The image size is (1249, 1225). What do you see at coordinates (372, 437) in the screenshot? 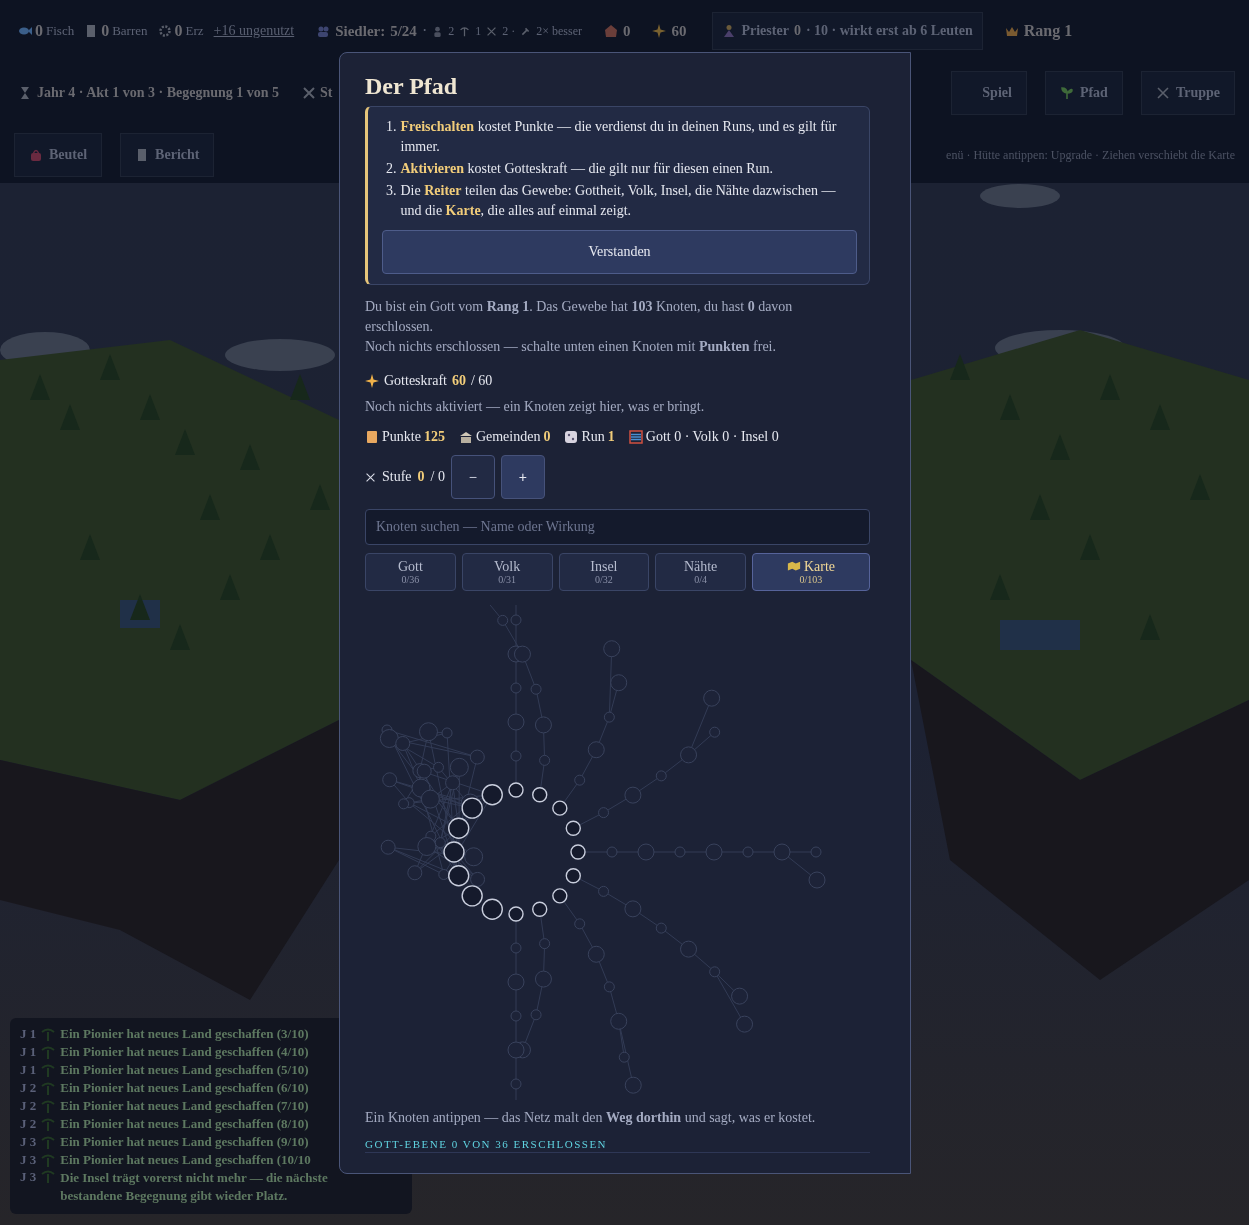
I see `scroll-icon` at bounding box center [372, 437].